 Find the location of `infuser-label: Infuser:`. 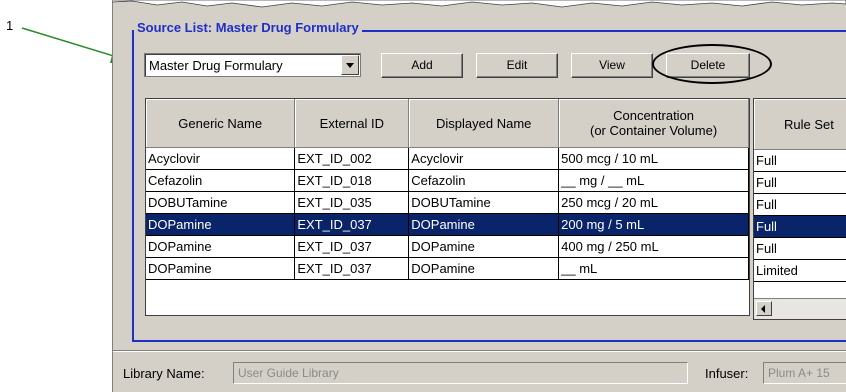

infuser-label: Infuser: is located at coordinates (727, 373).